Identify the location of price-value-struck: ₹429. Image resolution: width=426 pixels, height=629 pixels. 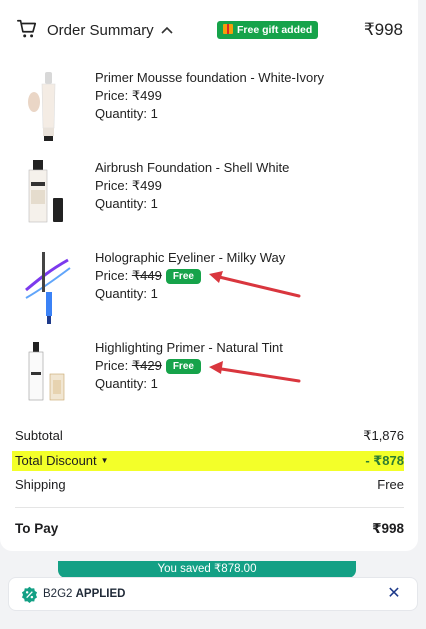
(146, 365).